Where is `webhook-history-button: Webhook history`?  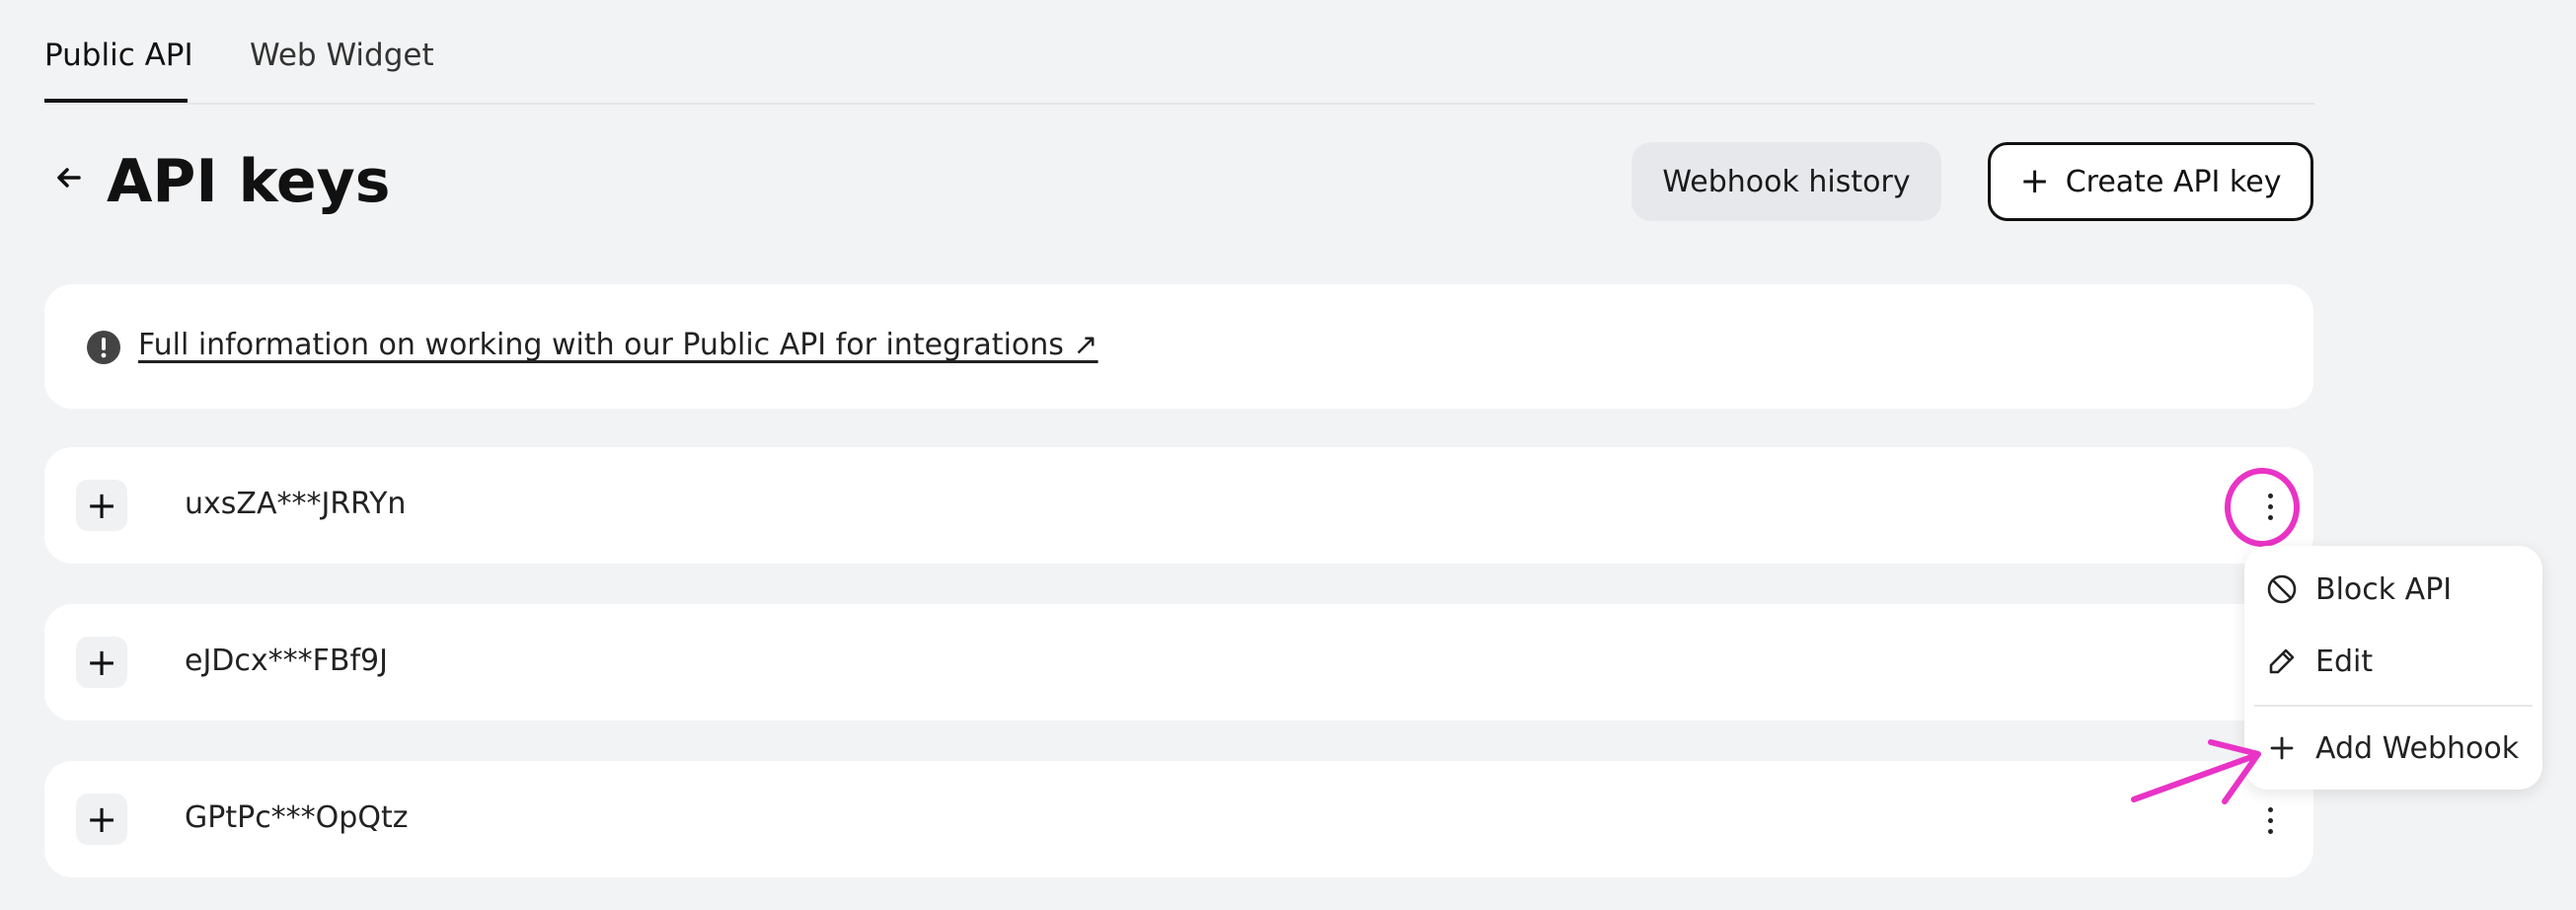
webhook-history-button: Webhook history is located at coordinates (1786, 181).